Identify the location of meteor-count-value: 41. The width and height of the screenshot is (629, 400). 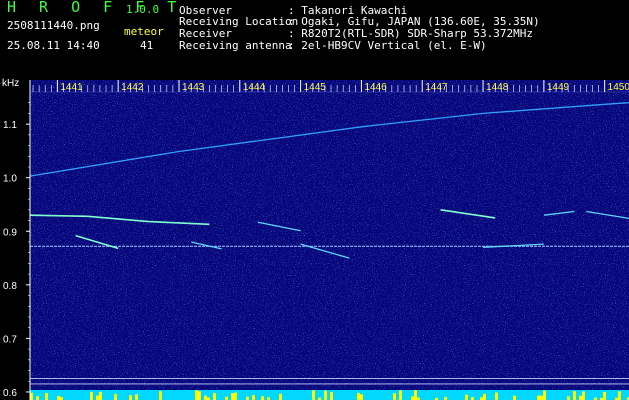
(147, 45).